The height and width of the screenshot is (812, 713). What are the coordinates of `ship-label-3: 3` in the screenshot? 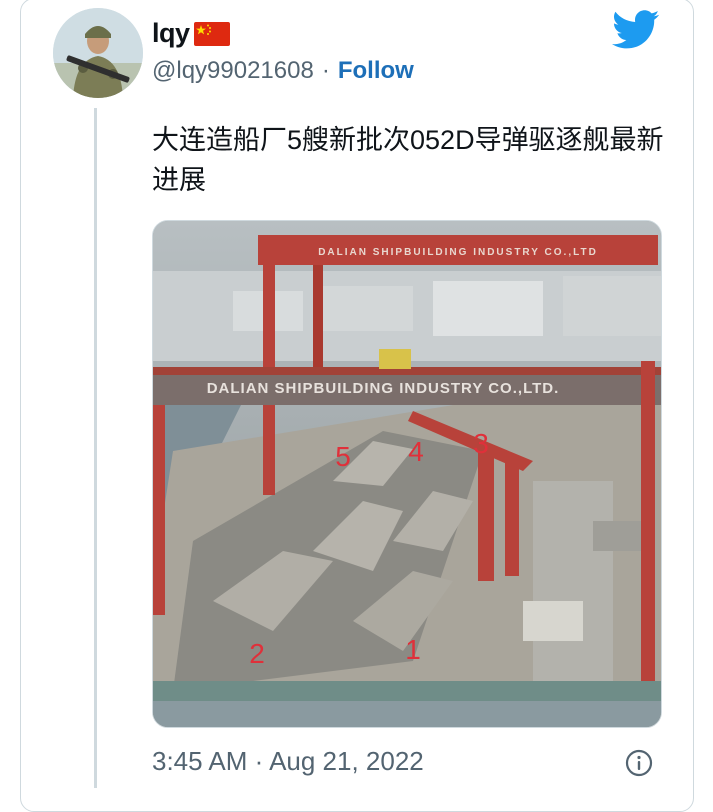 It's located at (481, 443).